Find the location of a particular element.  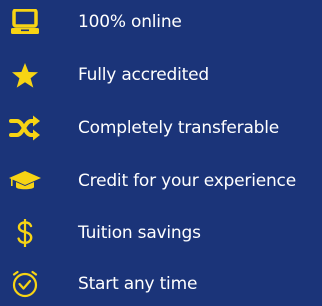

feature-label-transferable: Completely transferable is located at coordinates (179, 128).